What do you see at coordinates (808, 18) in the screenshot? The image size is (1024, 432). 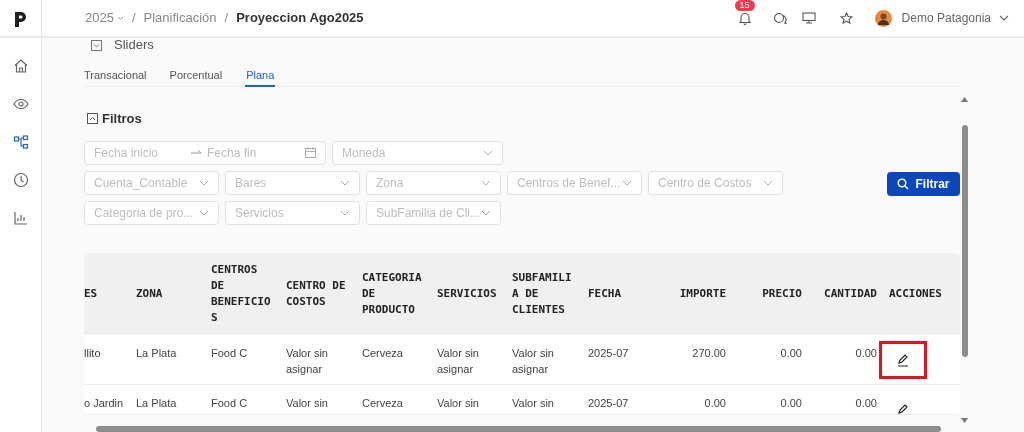 I see `monitor-icon` at bounding box center [808, 18].